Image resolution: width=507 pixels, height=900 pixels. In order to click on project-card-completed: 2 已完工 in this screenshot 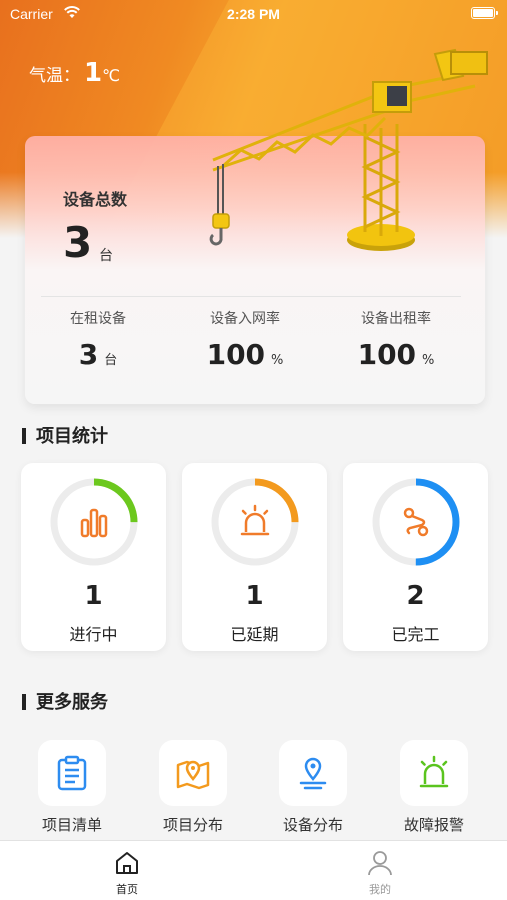, I will do `click(415, 557)`.